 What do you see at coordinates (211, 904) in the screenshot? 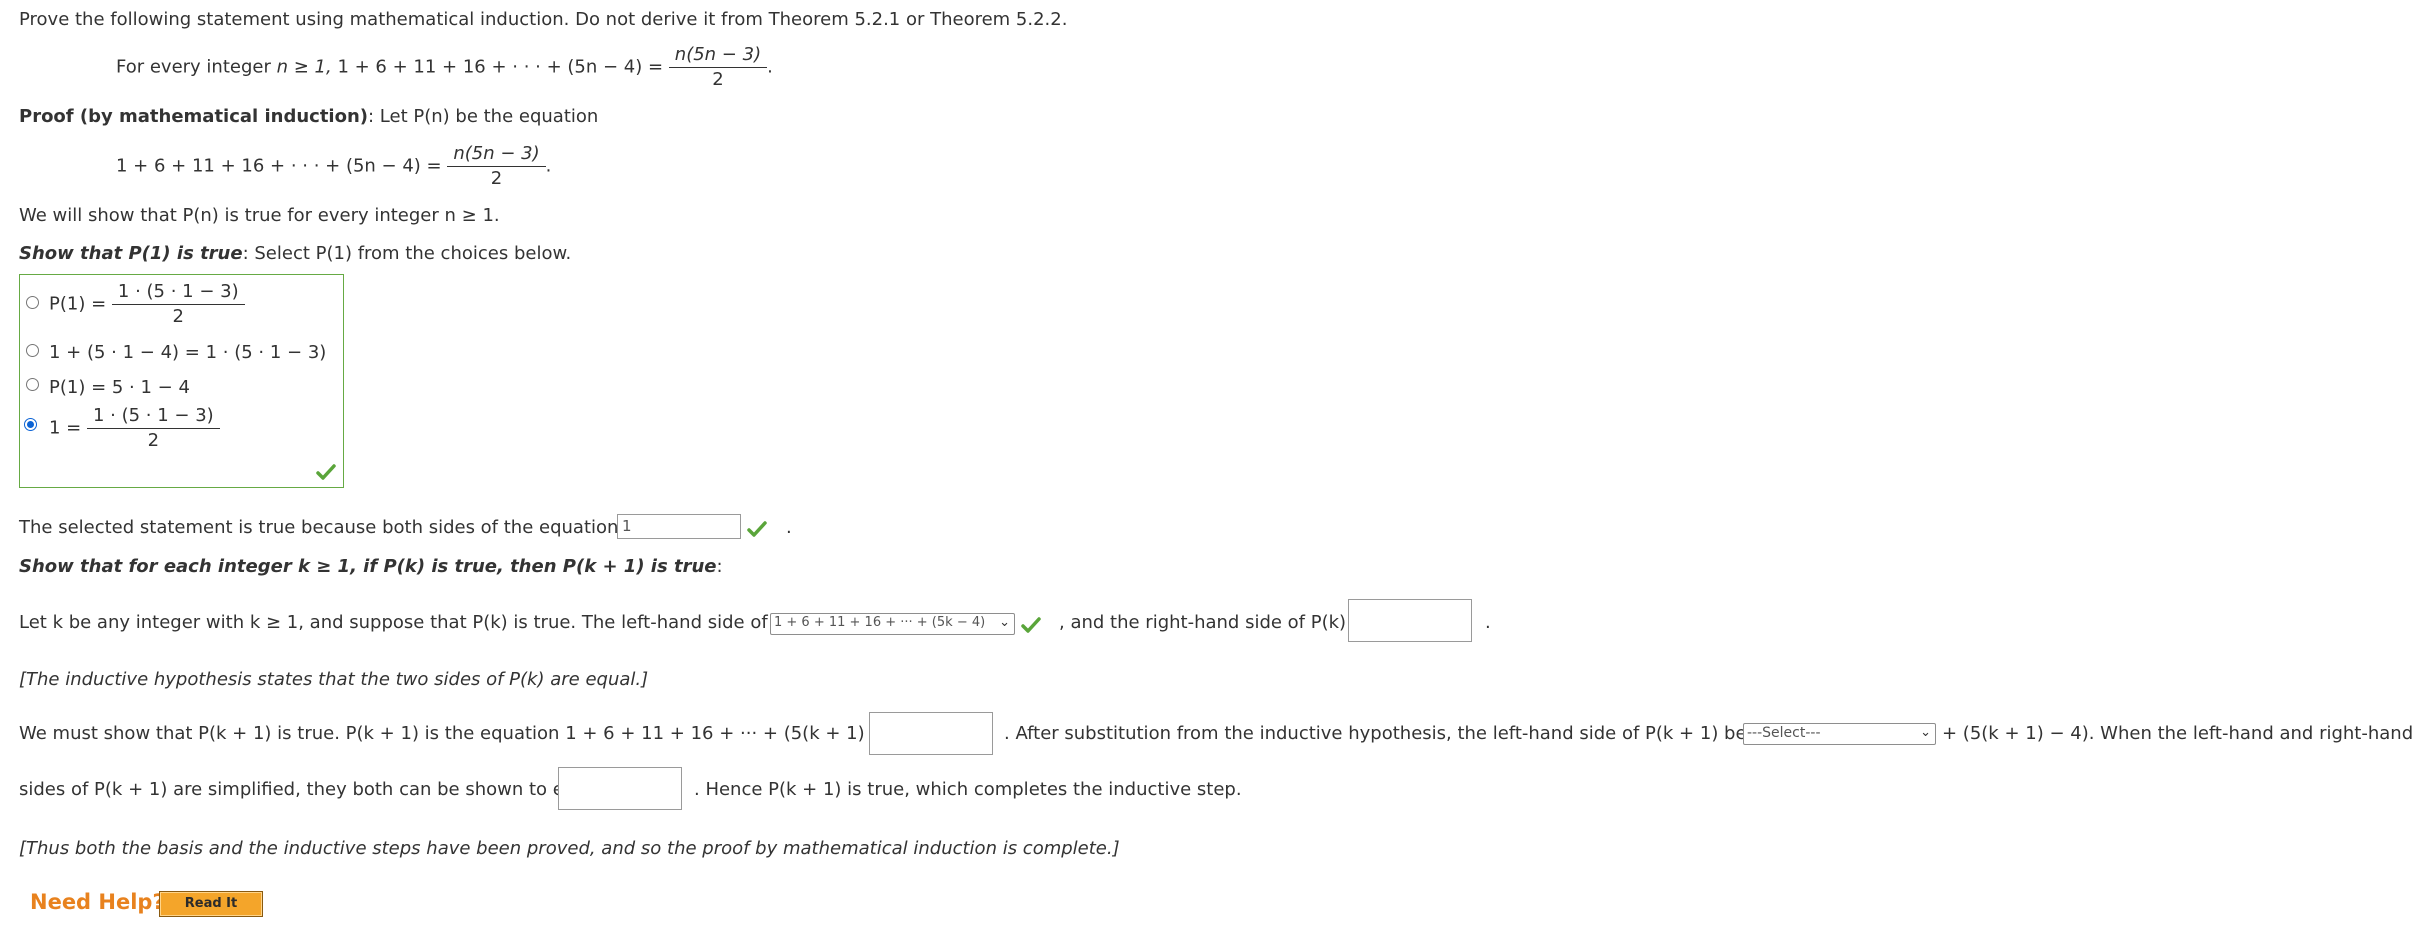
I see `read-it-button: Read It` at bounding box center [211, 904].